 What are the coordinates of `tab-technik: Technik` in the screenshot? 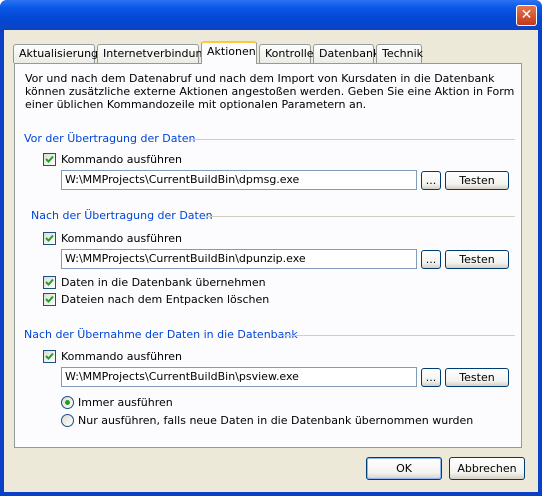 It's located at (400, 53).